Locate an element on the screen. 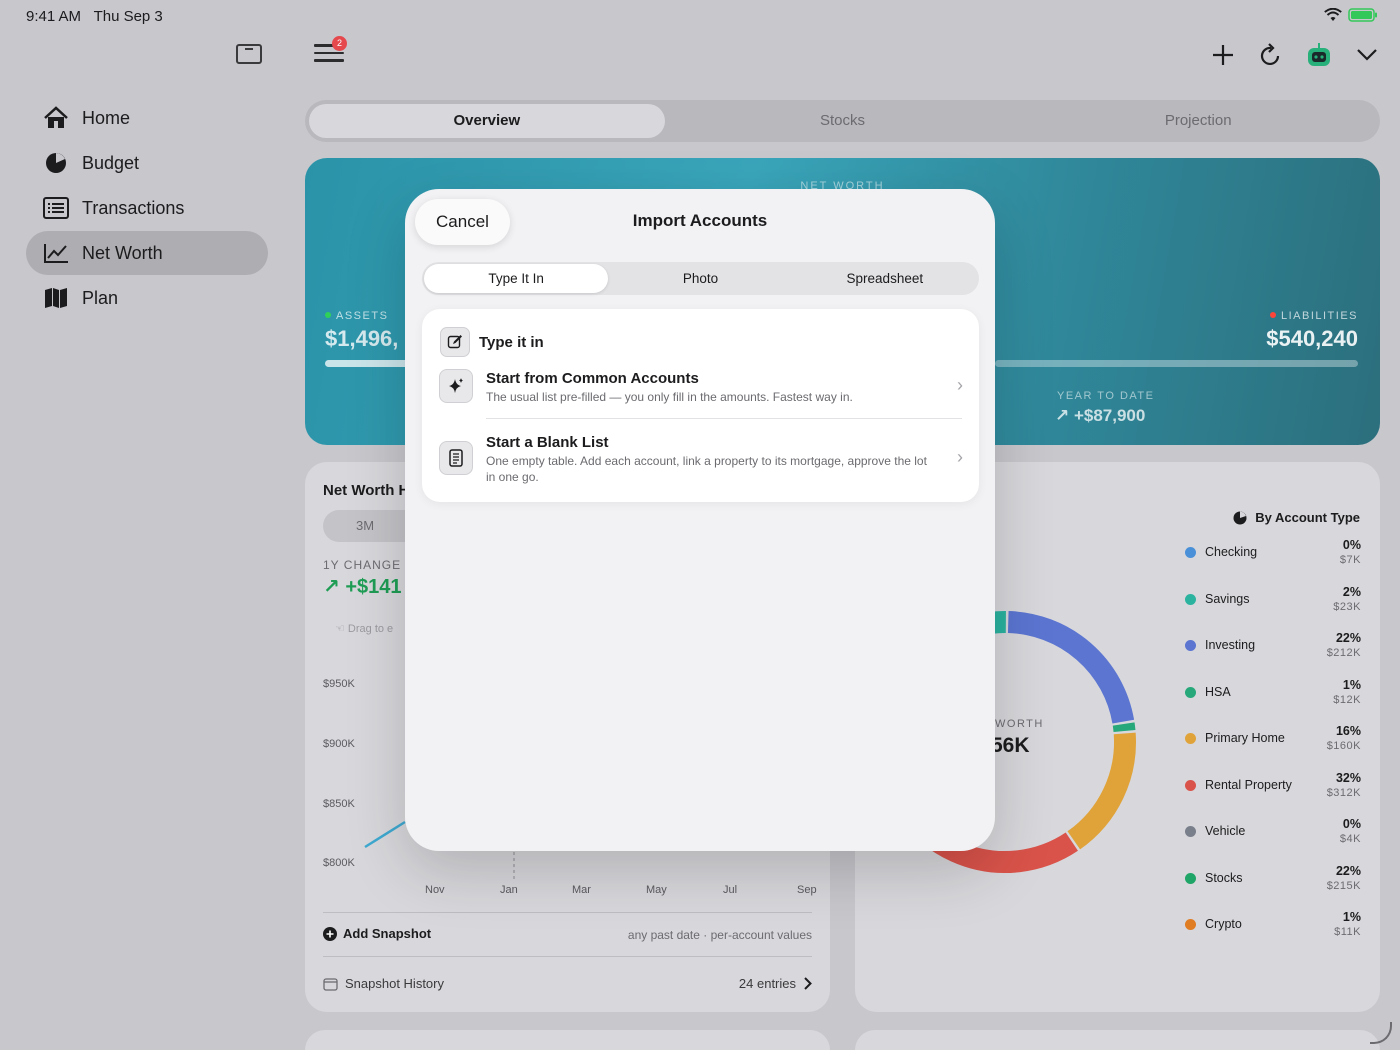  robot-icon is located at coordinates (1319, 54).